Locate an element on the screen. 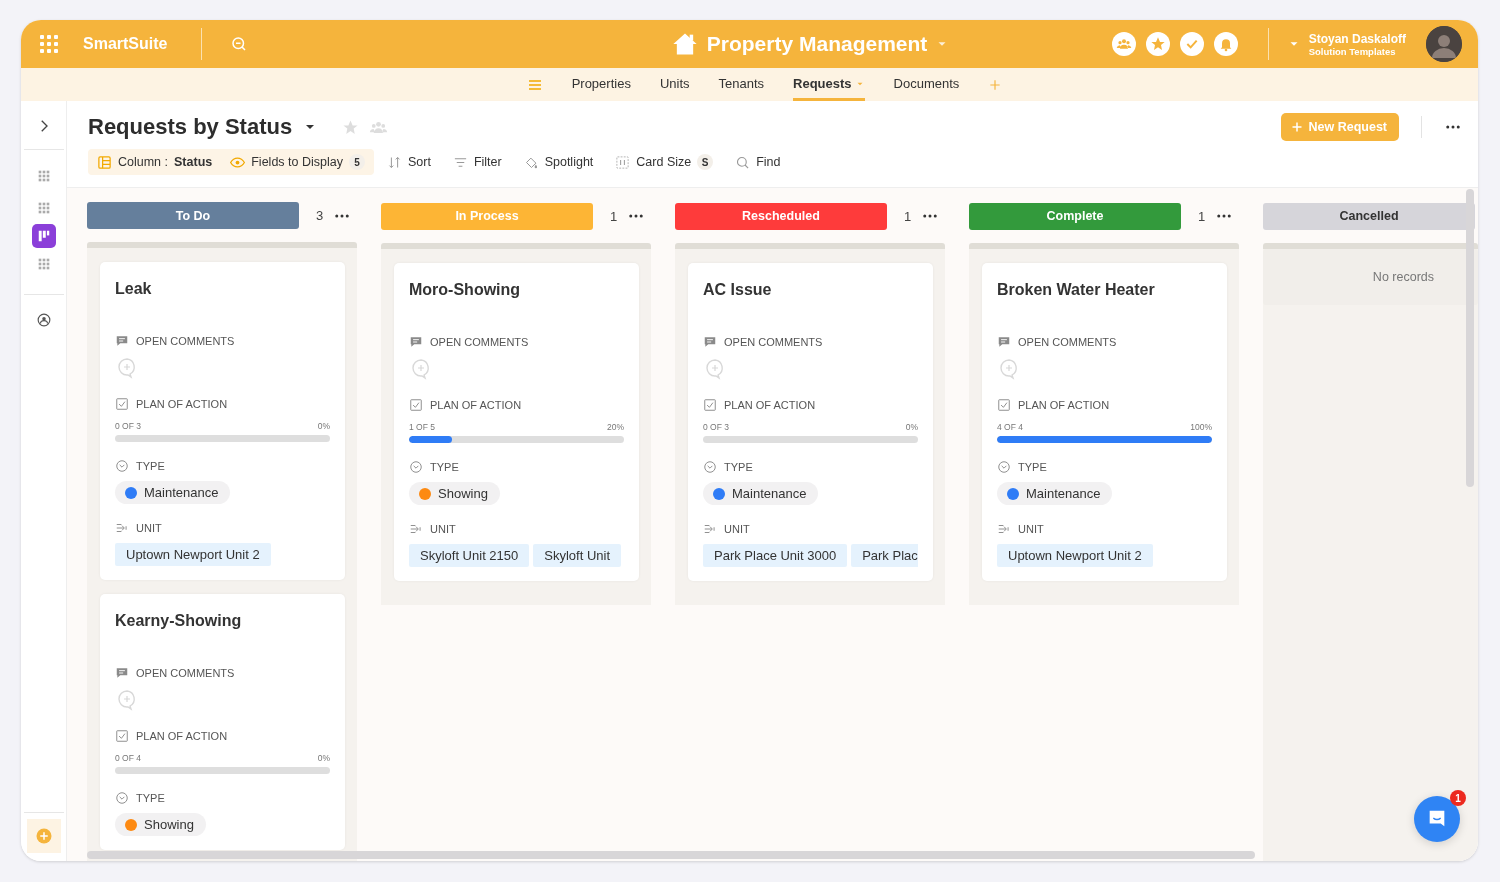 The height and width of the screenshot is (882, 1500). user-role: Solution Templates is located at coordinates (1352, 51).